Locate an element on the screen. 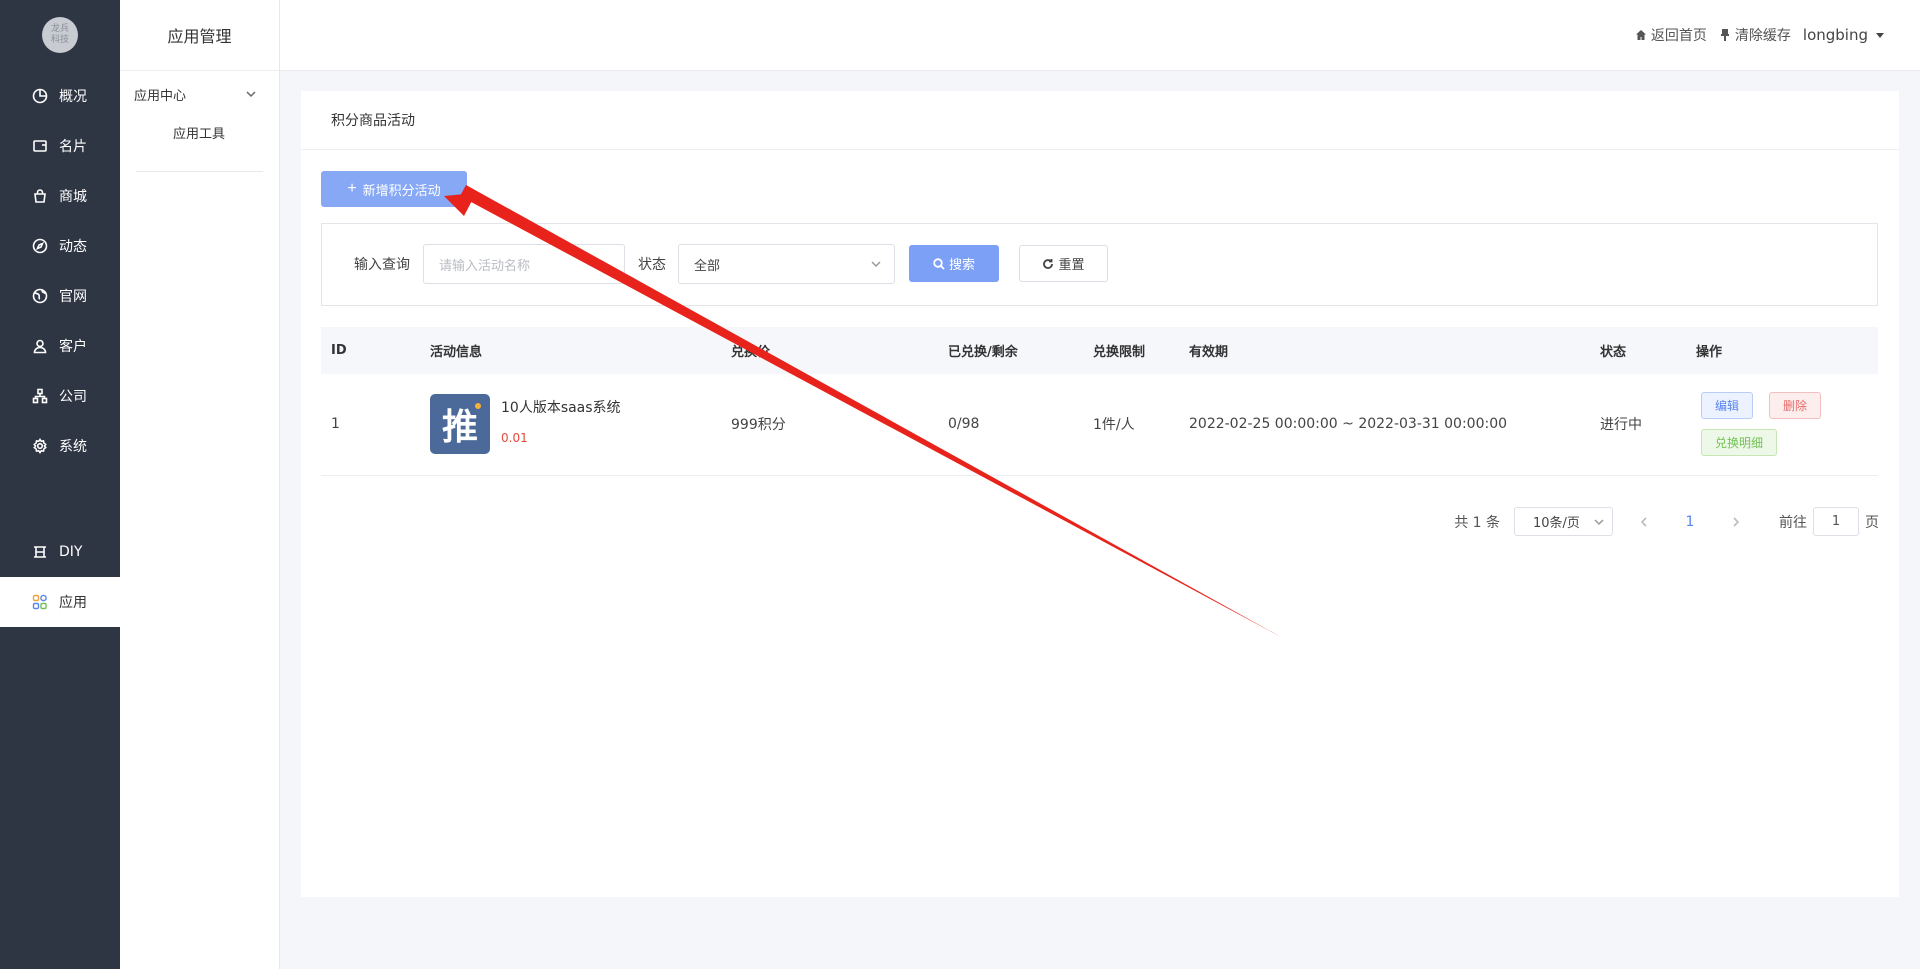 This screenshot has width=1920, height=969. delete-button: 删除 is located at coordinates (1795, 406).